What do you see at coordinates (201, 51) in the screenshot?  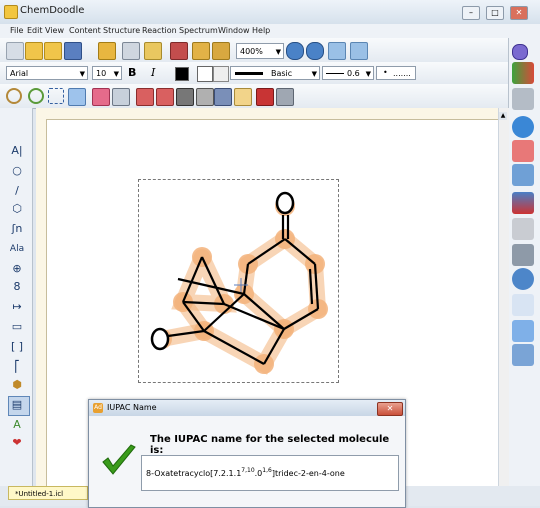 I see `copy-icon` at bounding box center [201, 51].